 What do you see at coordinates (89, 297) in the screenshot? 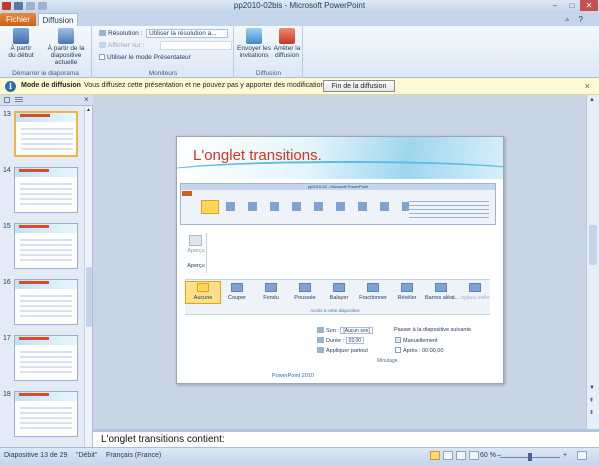
I see `panel-scroll-thumb` at bounding box center [89, 297].